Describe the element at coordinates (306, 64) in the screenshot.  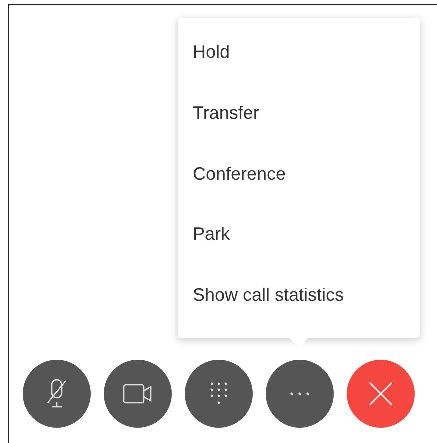
I see `menu-item: Hold` at that location.